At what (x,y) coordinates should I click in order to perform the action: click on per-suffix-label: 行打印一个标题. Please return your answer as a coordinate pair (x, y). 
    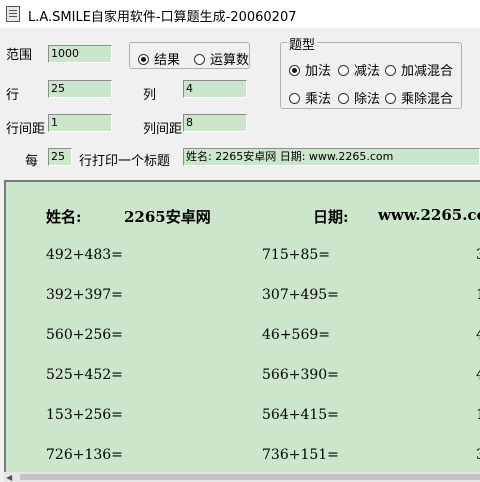
    Looking at the image, I should click on (125, 161).